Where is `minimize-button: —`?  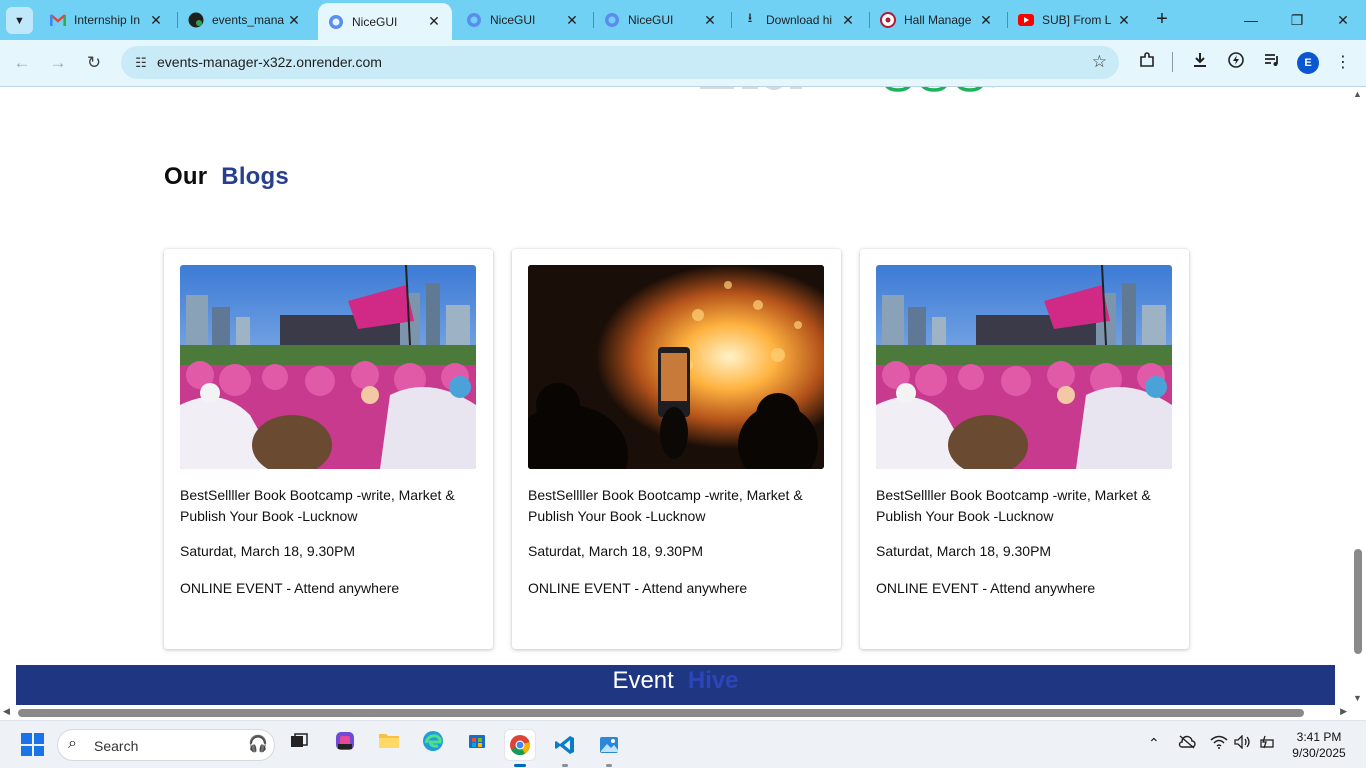
minimize-button: — is located at coordinates (1251, 20).